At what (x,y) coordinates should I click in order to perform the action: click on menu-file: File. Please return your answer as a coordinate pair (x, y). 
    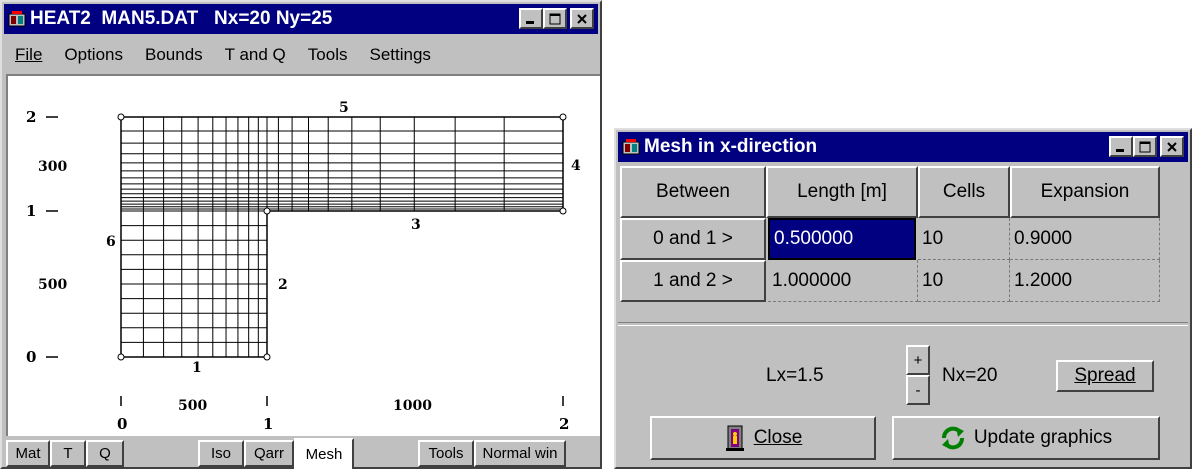
    Looking at the image, I should click on (28, 55).